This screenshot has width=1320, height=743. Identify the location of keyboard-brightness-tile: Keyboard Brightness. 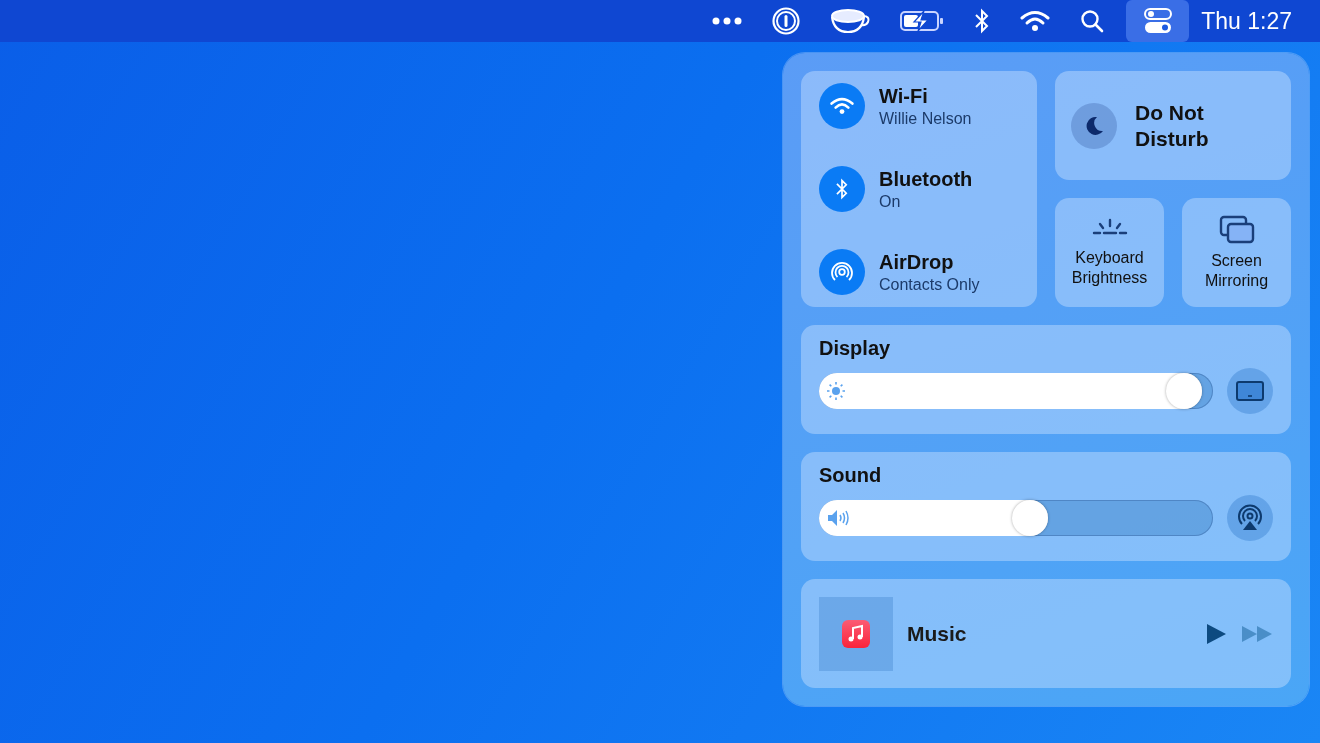
(1109, 252).